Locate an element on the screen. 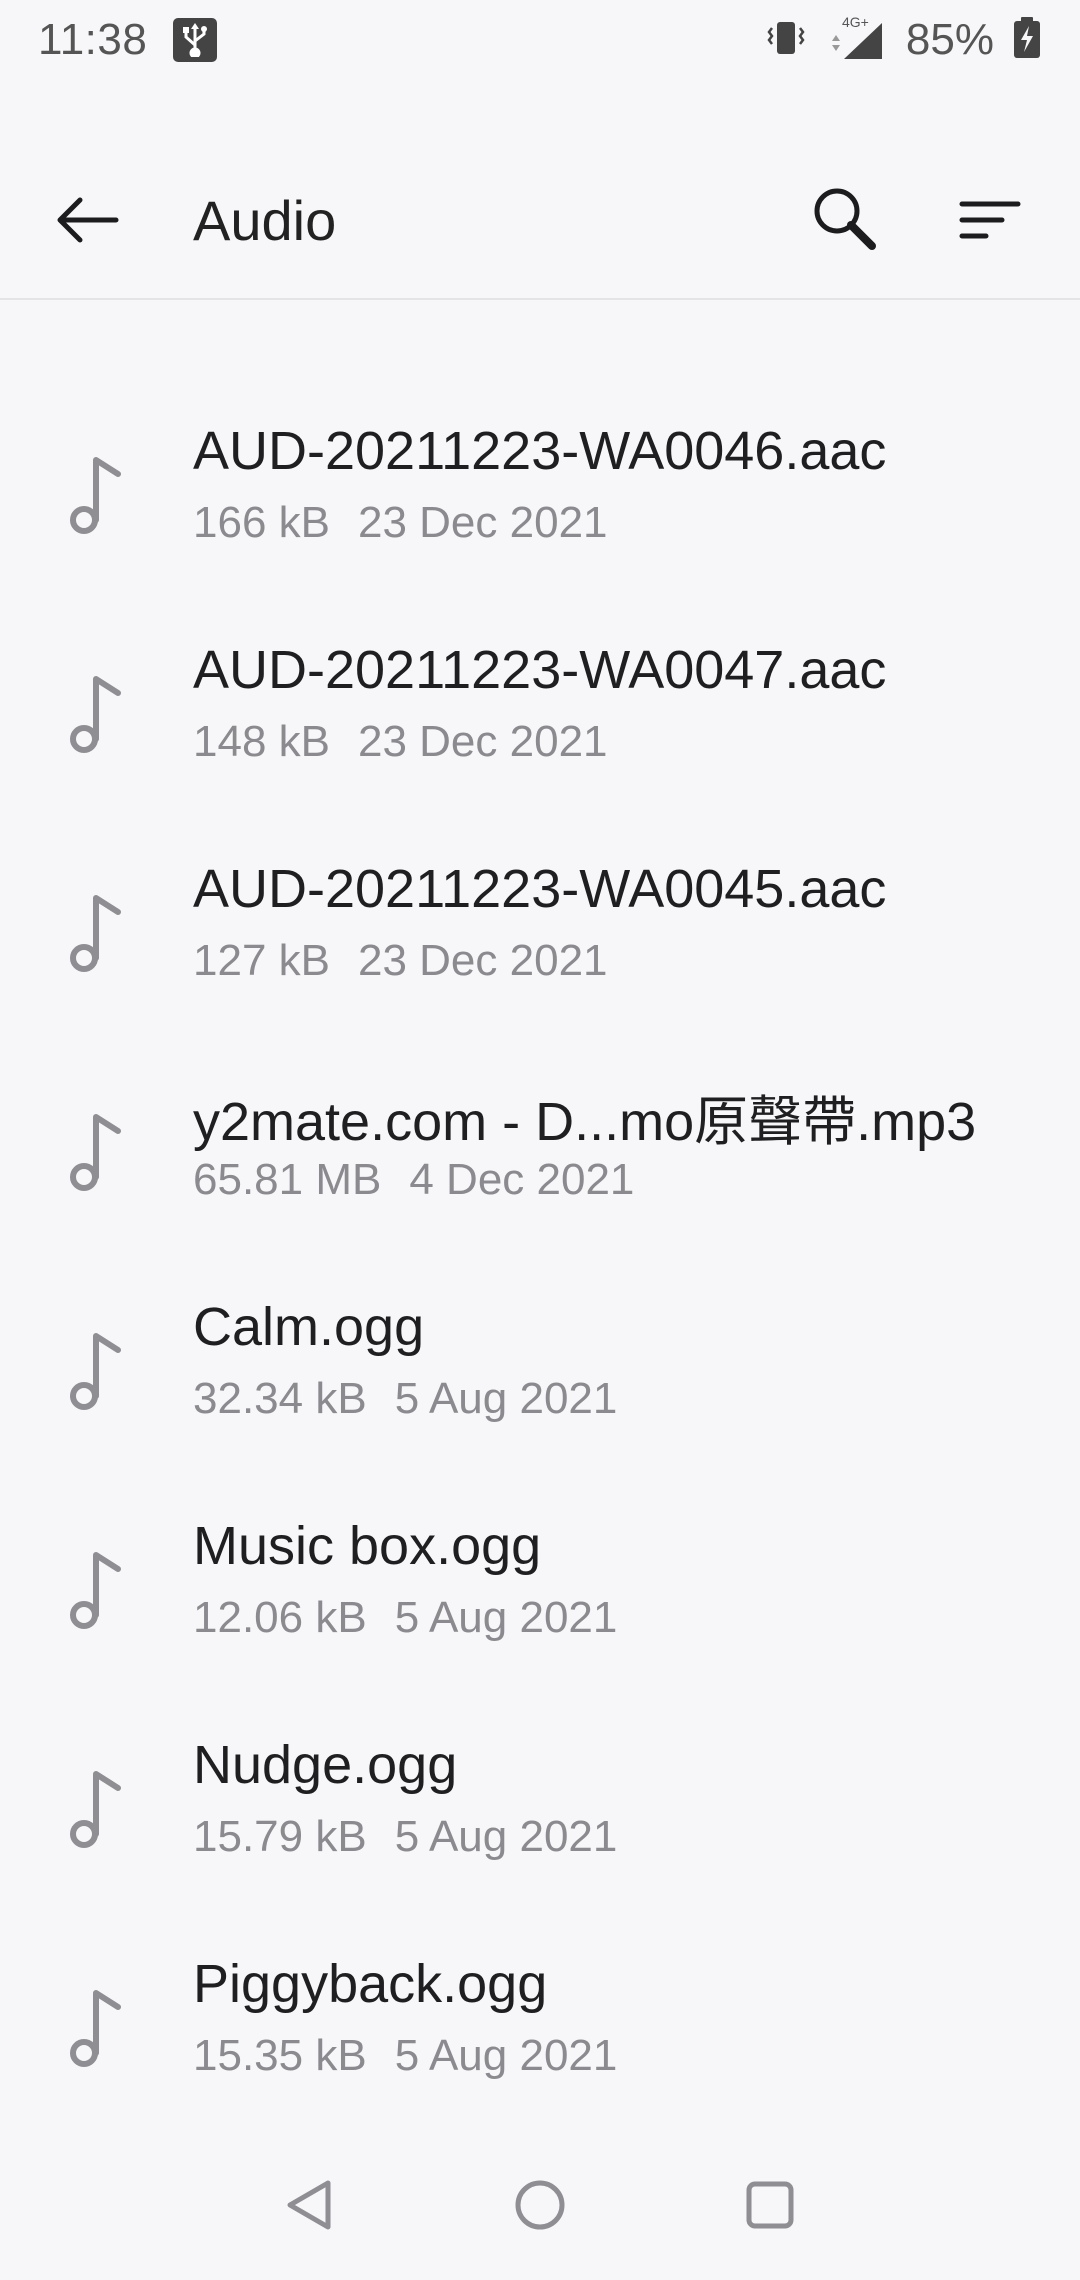 The height and width of the screenshot is (2280, 1080). file-size: 127 kB is located at coordinates (261, 960).